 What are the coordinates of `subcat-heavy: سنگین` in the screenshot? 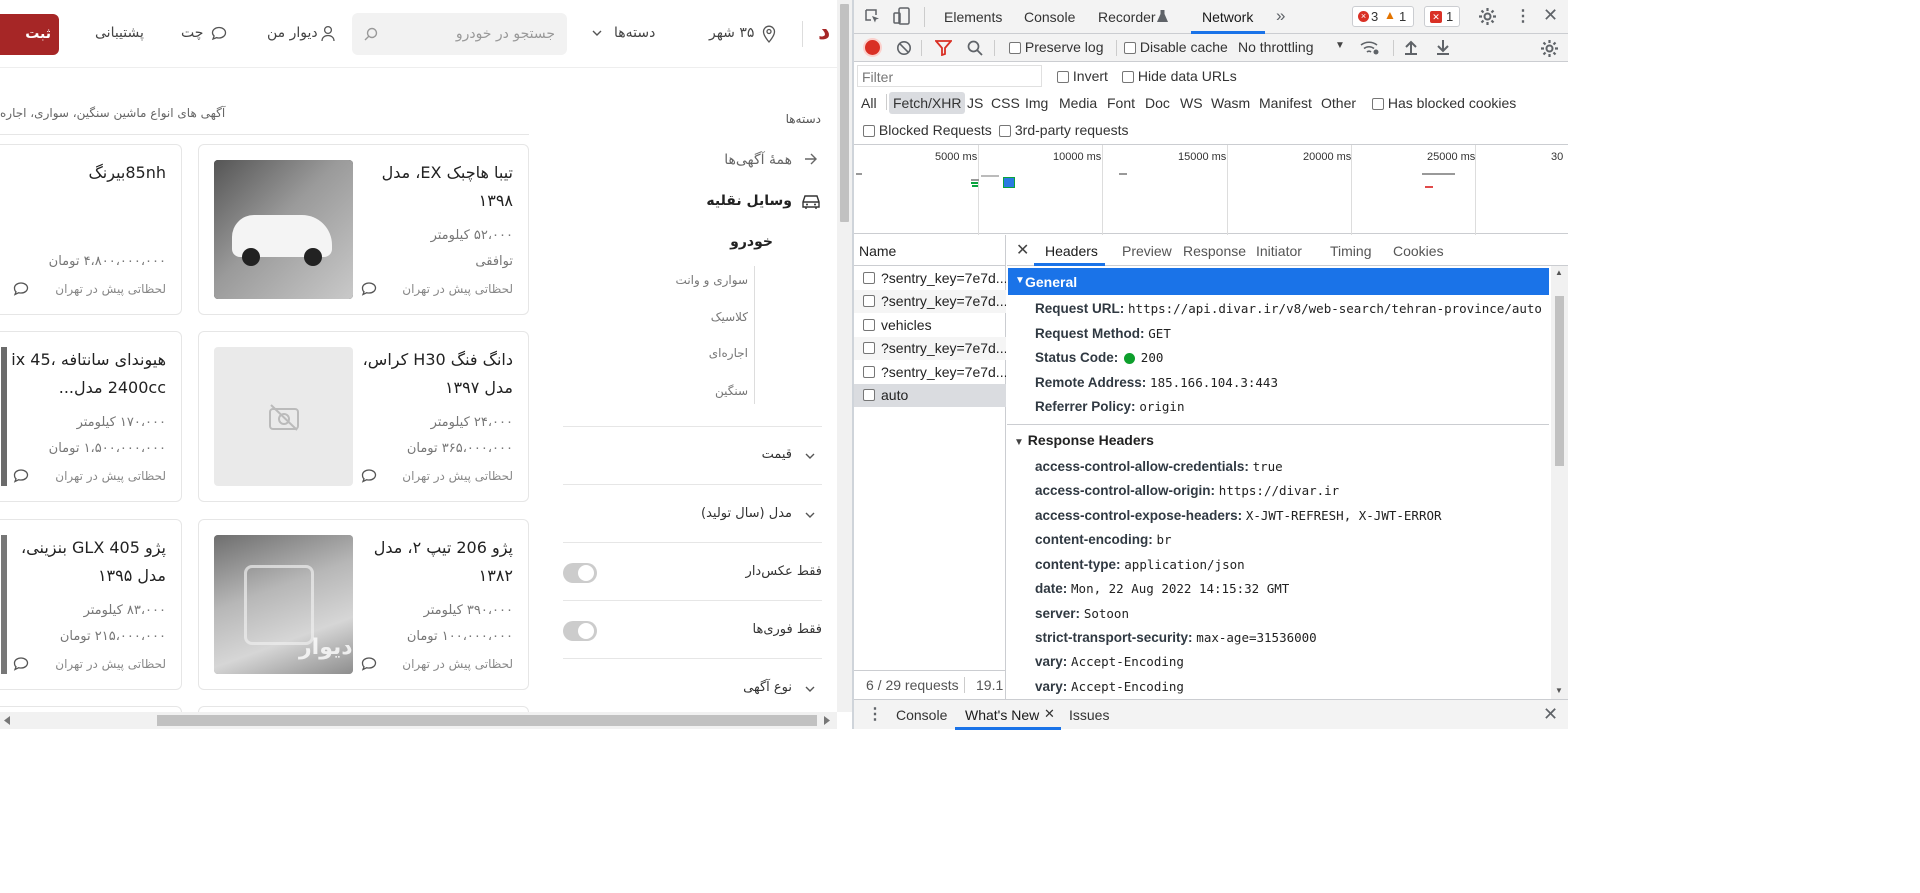 It's located at (731, 391).